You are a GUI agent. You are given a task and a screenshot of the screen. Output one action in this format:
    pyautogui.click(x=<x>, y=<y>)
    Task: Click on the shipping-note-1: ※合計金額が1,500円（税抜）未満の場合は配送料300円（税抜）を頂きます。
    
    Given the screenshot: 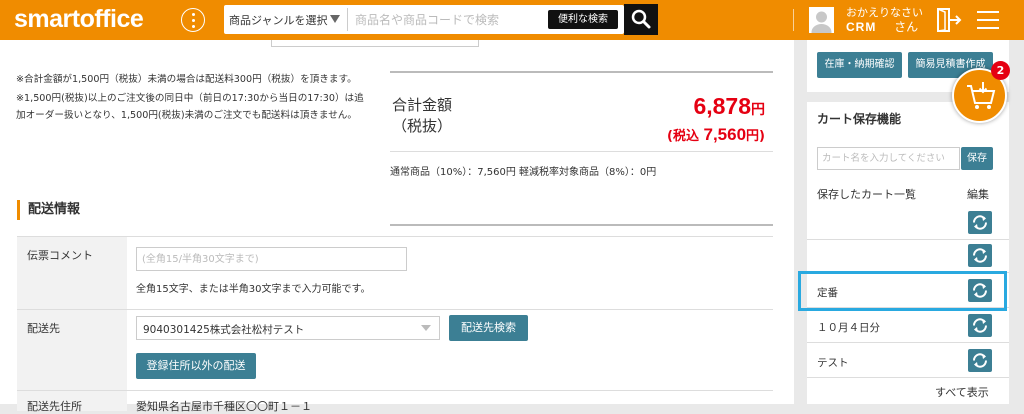 What is the action you would take?
    pyautogui.click(x=186, y=79)
    